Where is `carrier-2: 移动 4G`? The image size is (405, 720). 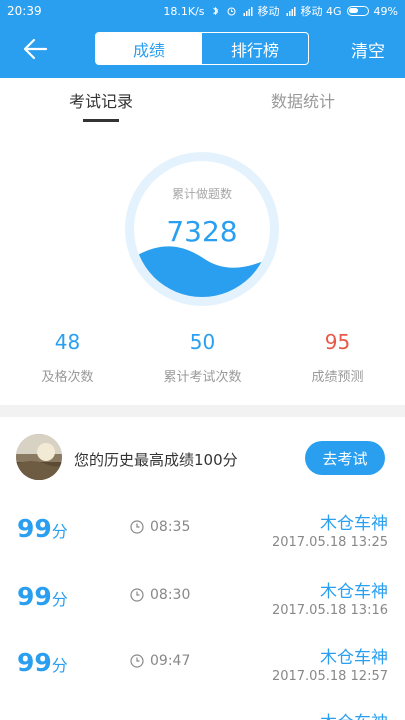 carrier-2: 移动 4G is located at coordinates (321, 11).